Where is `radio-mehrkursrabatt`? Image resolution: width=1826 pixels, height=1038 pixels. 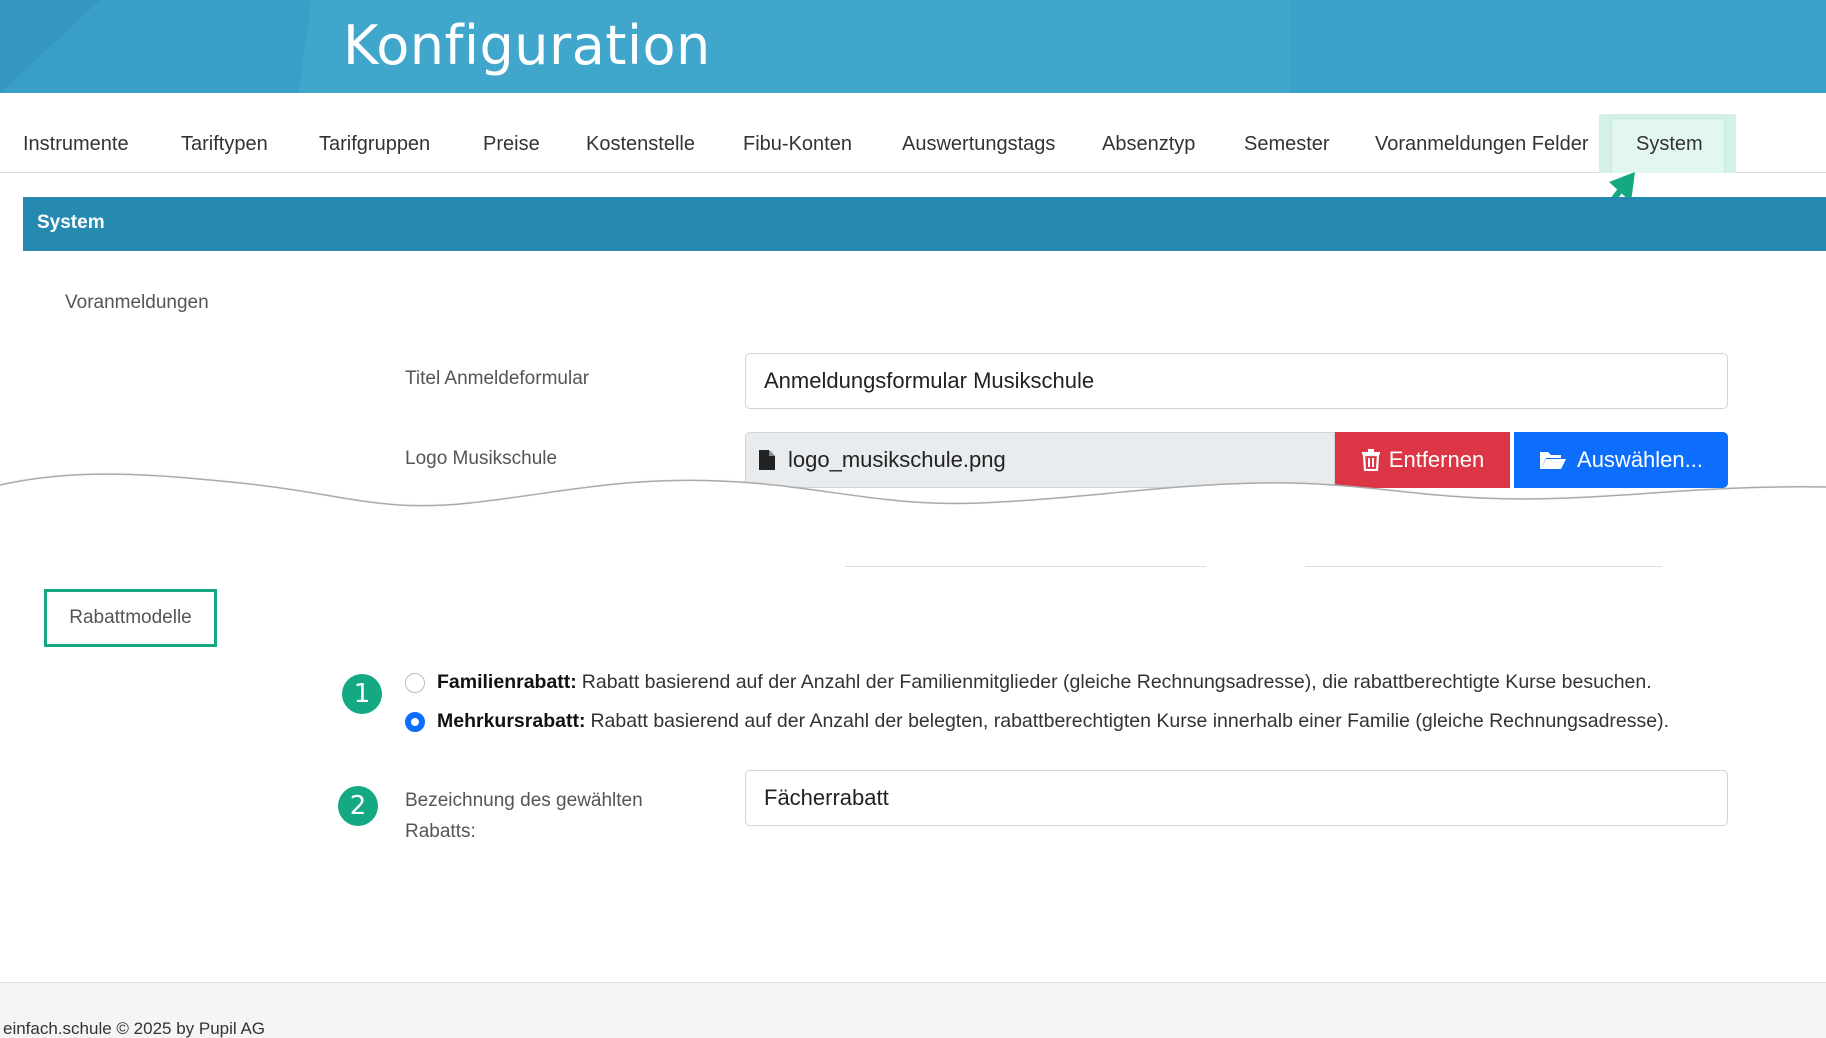
radio-mehrkursrabatt is located at coordinates (415, 721).